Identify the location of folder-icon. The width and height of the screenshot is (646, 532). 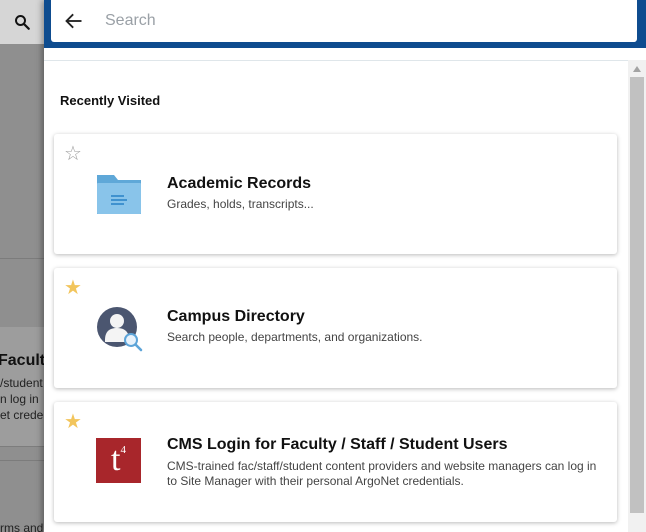
(119, 195).